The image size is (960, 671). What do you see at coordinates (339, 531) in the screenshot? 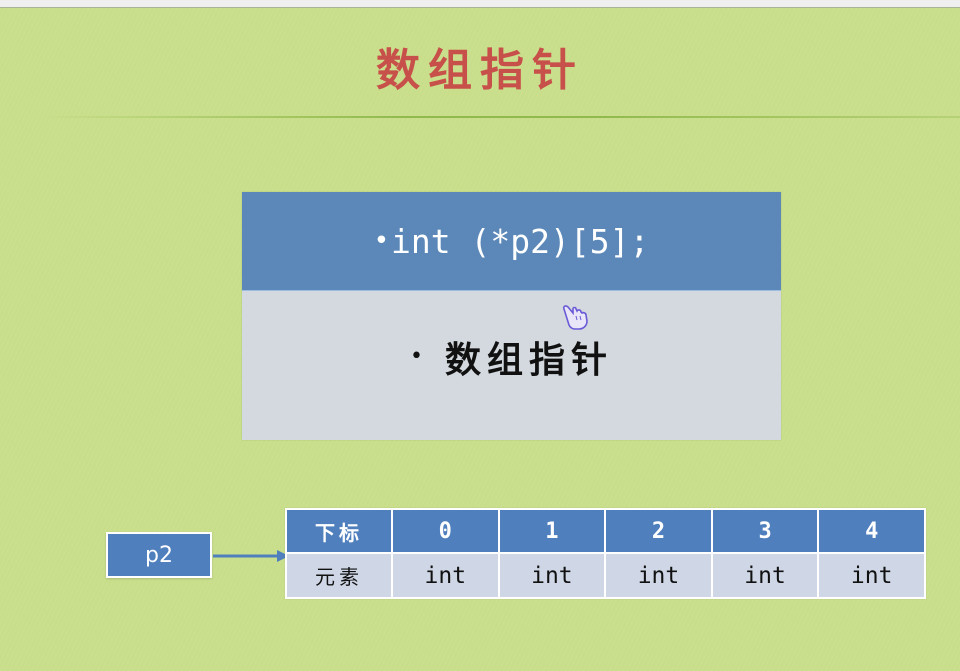
I see `index-label-cell: 下标` at bounding box center [339, 531].